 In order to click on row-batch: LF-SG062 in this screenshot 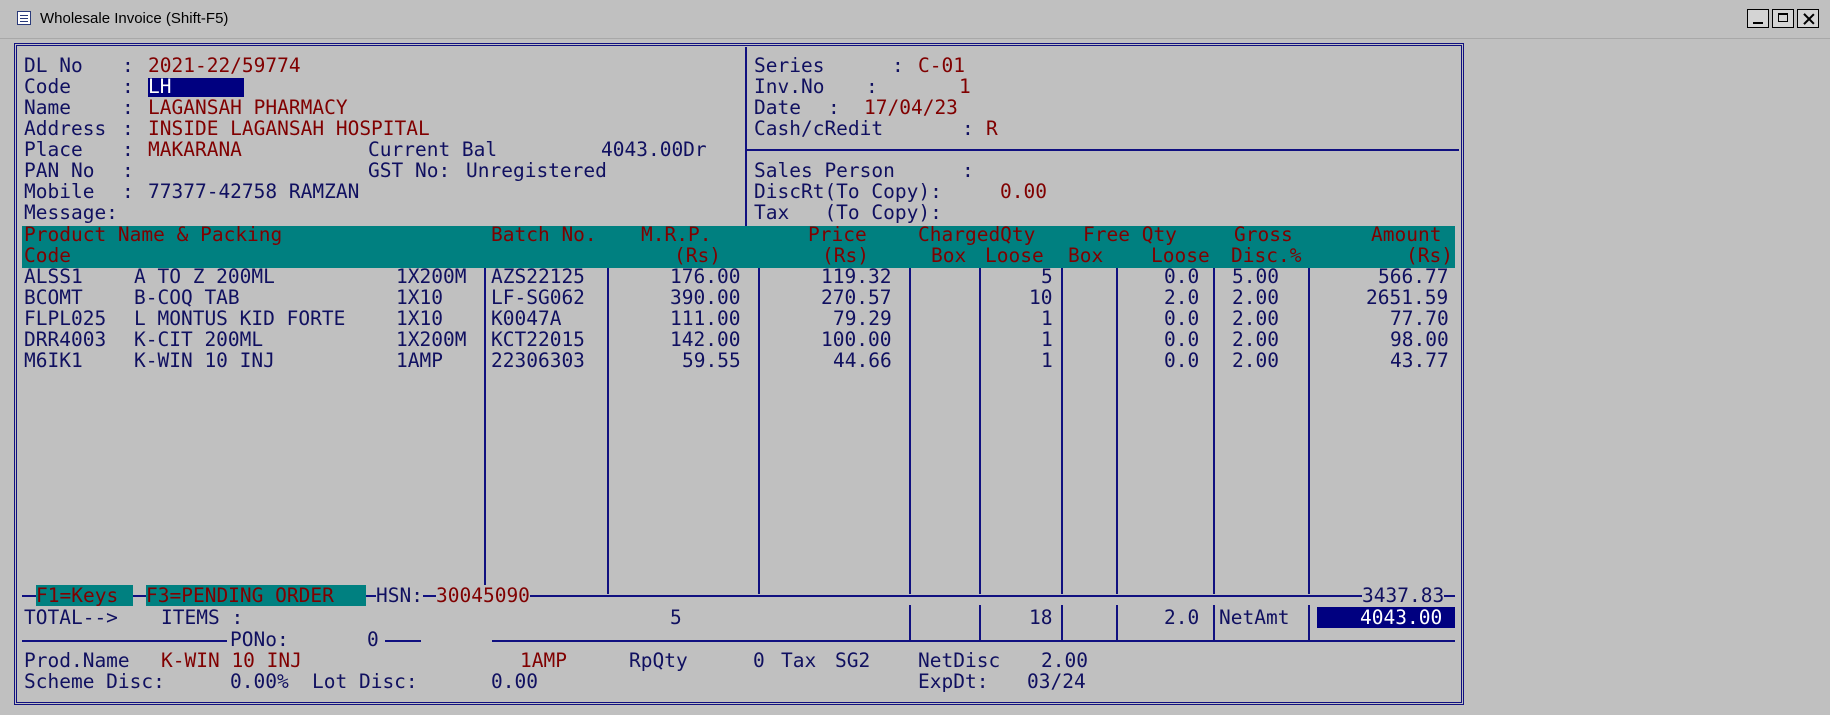, I will do `click(538, 297)`.